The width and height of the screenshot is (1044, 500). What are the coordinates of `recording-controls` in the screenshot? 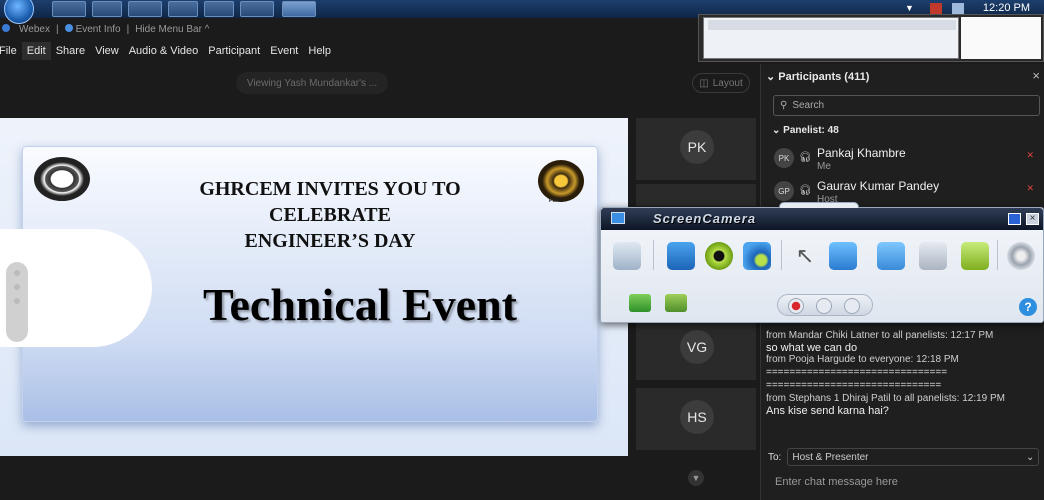 It's located at (825, 305).